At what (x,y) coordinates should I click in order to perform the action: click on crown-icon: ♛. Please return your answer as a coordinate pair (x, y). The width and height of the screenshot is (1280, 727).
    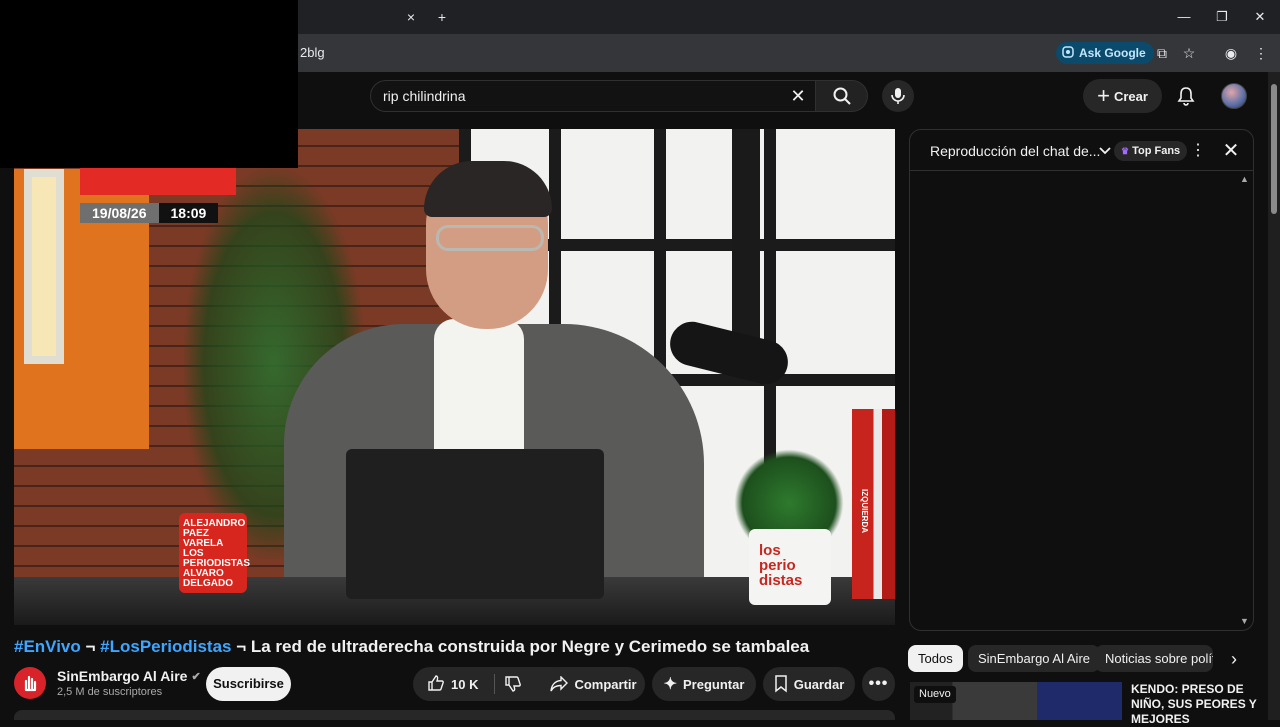
    Looking at the image, I should click on (1125, 151).